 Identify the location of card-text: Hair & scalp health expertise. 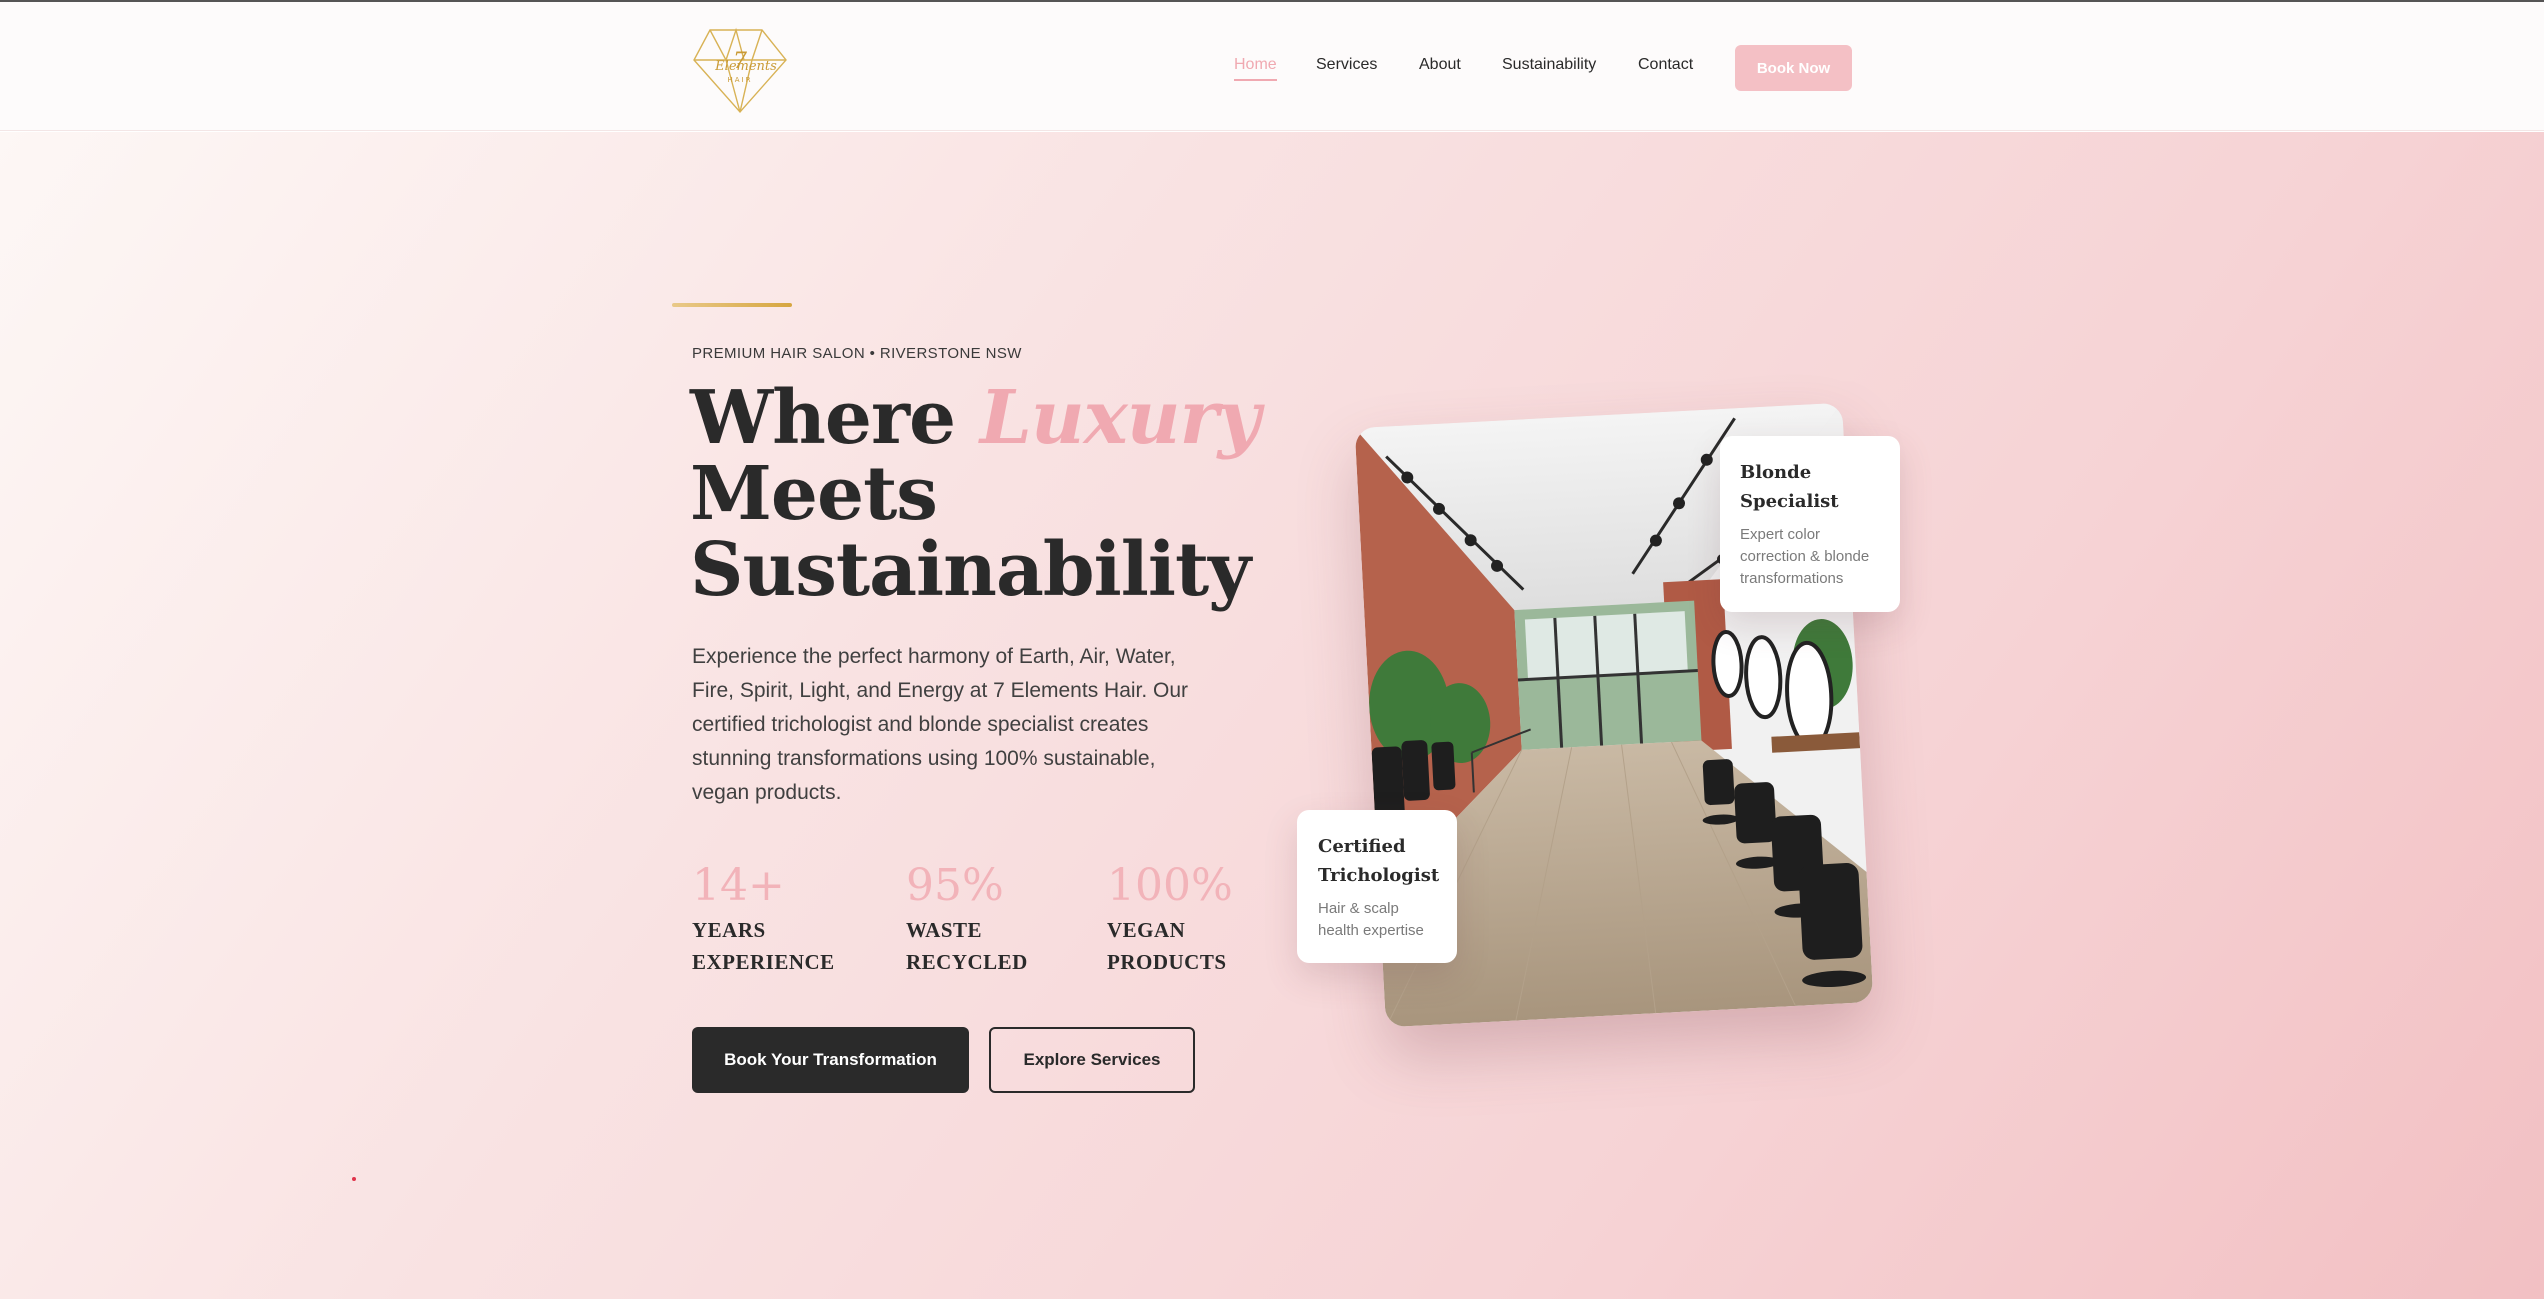
(1371, 919).